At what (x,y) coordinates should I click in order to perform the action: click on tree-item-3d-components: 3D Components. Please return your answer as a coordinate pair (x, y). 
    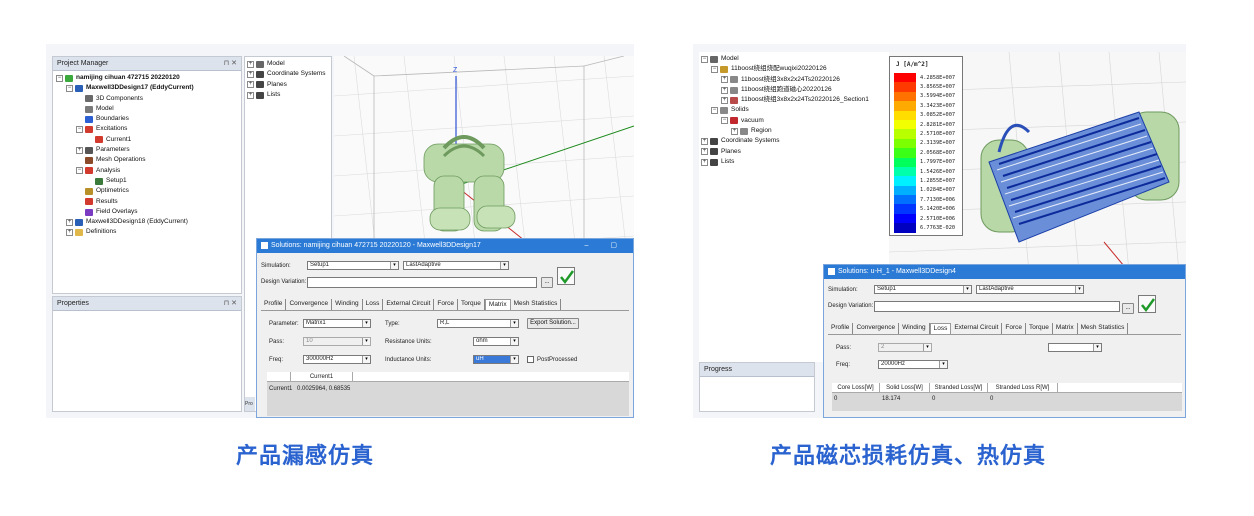
    Looking at the image, I should click on (125, 99).